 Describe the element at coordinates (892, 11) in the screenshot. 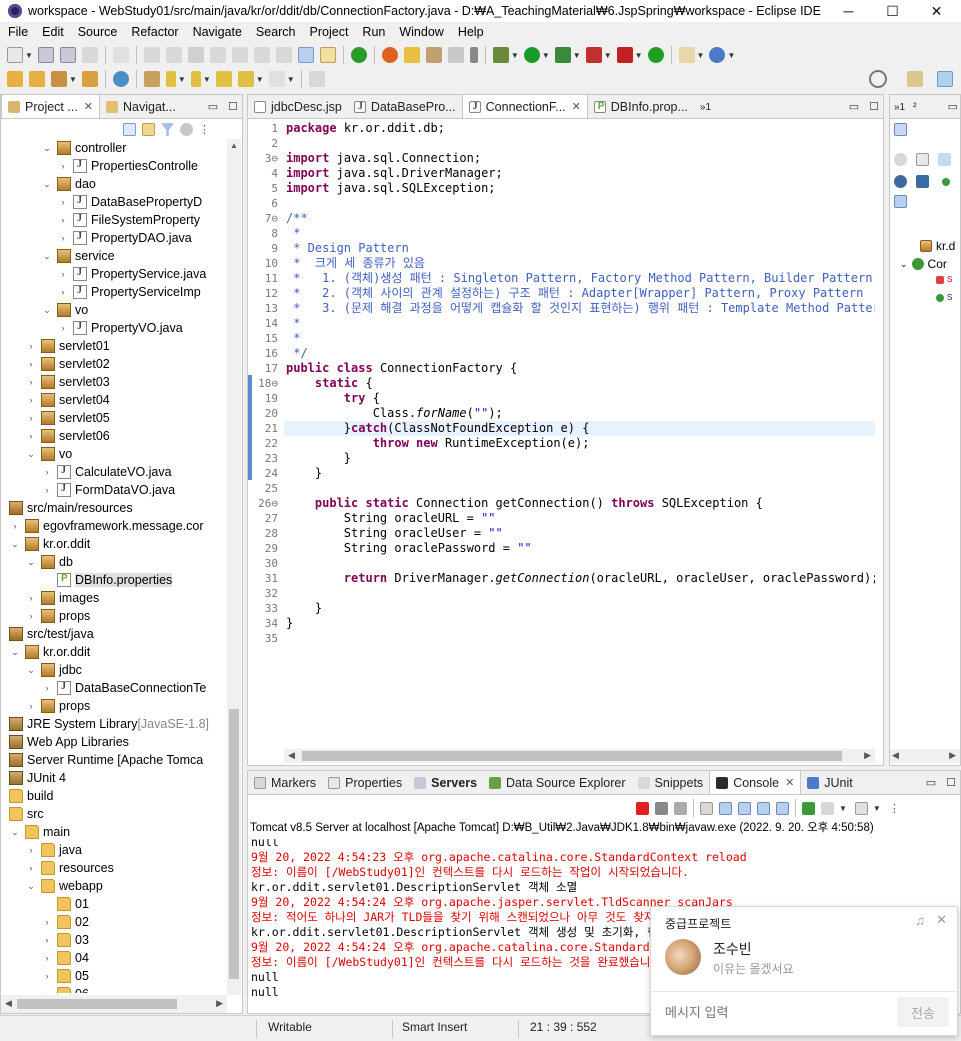

I see `maximize-button: ☐` at that location.